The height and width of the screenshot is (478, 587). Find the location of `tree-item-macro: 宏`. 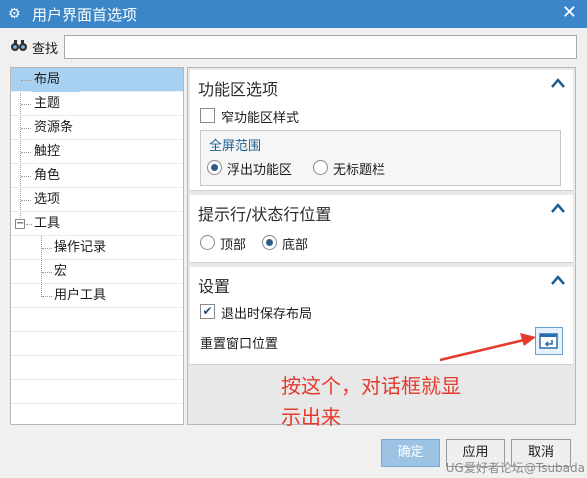

tree-item-macro: 宏 is located at coordinates (97, 272).